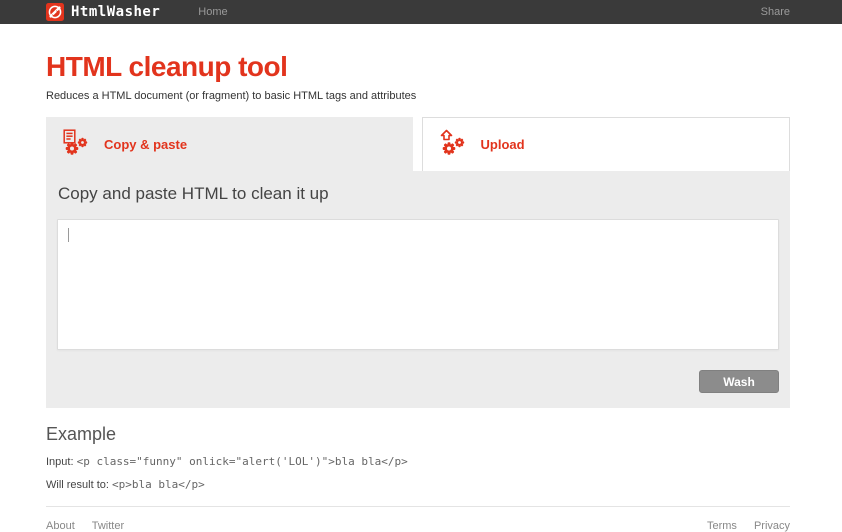 The width and height of the screenshot is (842, 532). I want to click on footer-link-privacy: Privacy, so click(772, 526).